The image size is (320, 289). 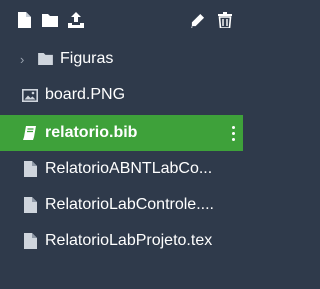 What do you see at coordinates (76, 20) in the screenshot?
I see `upload-icon` at bounding box center [76, 20].